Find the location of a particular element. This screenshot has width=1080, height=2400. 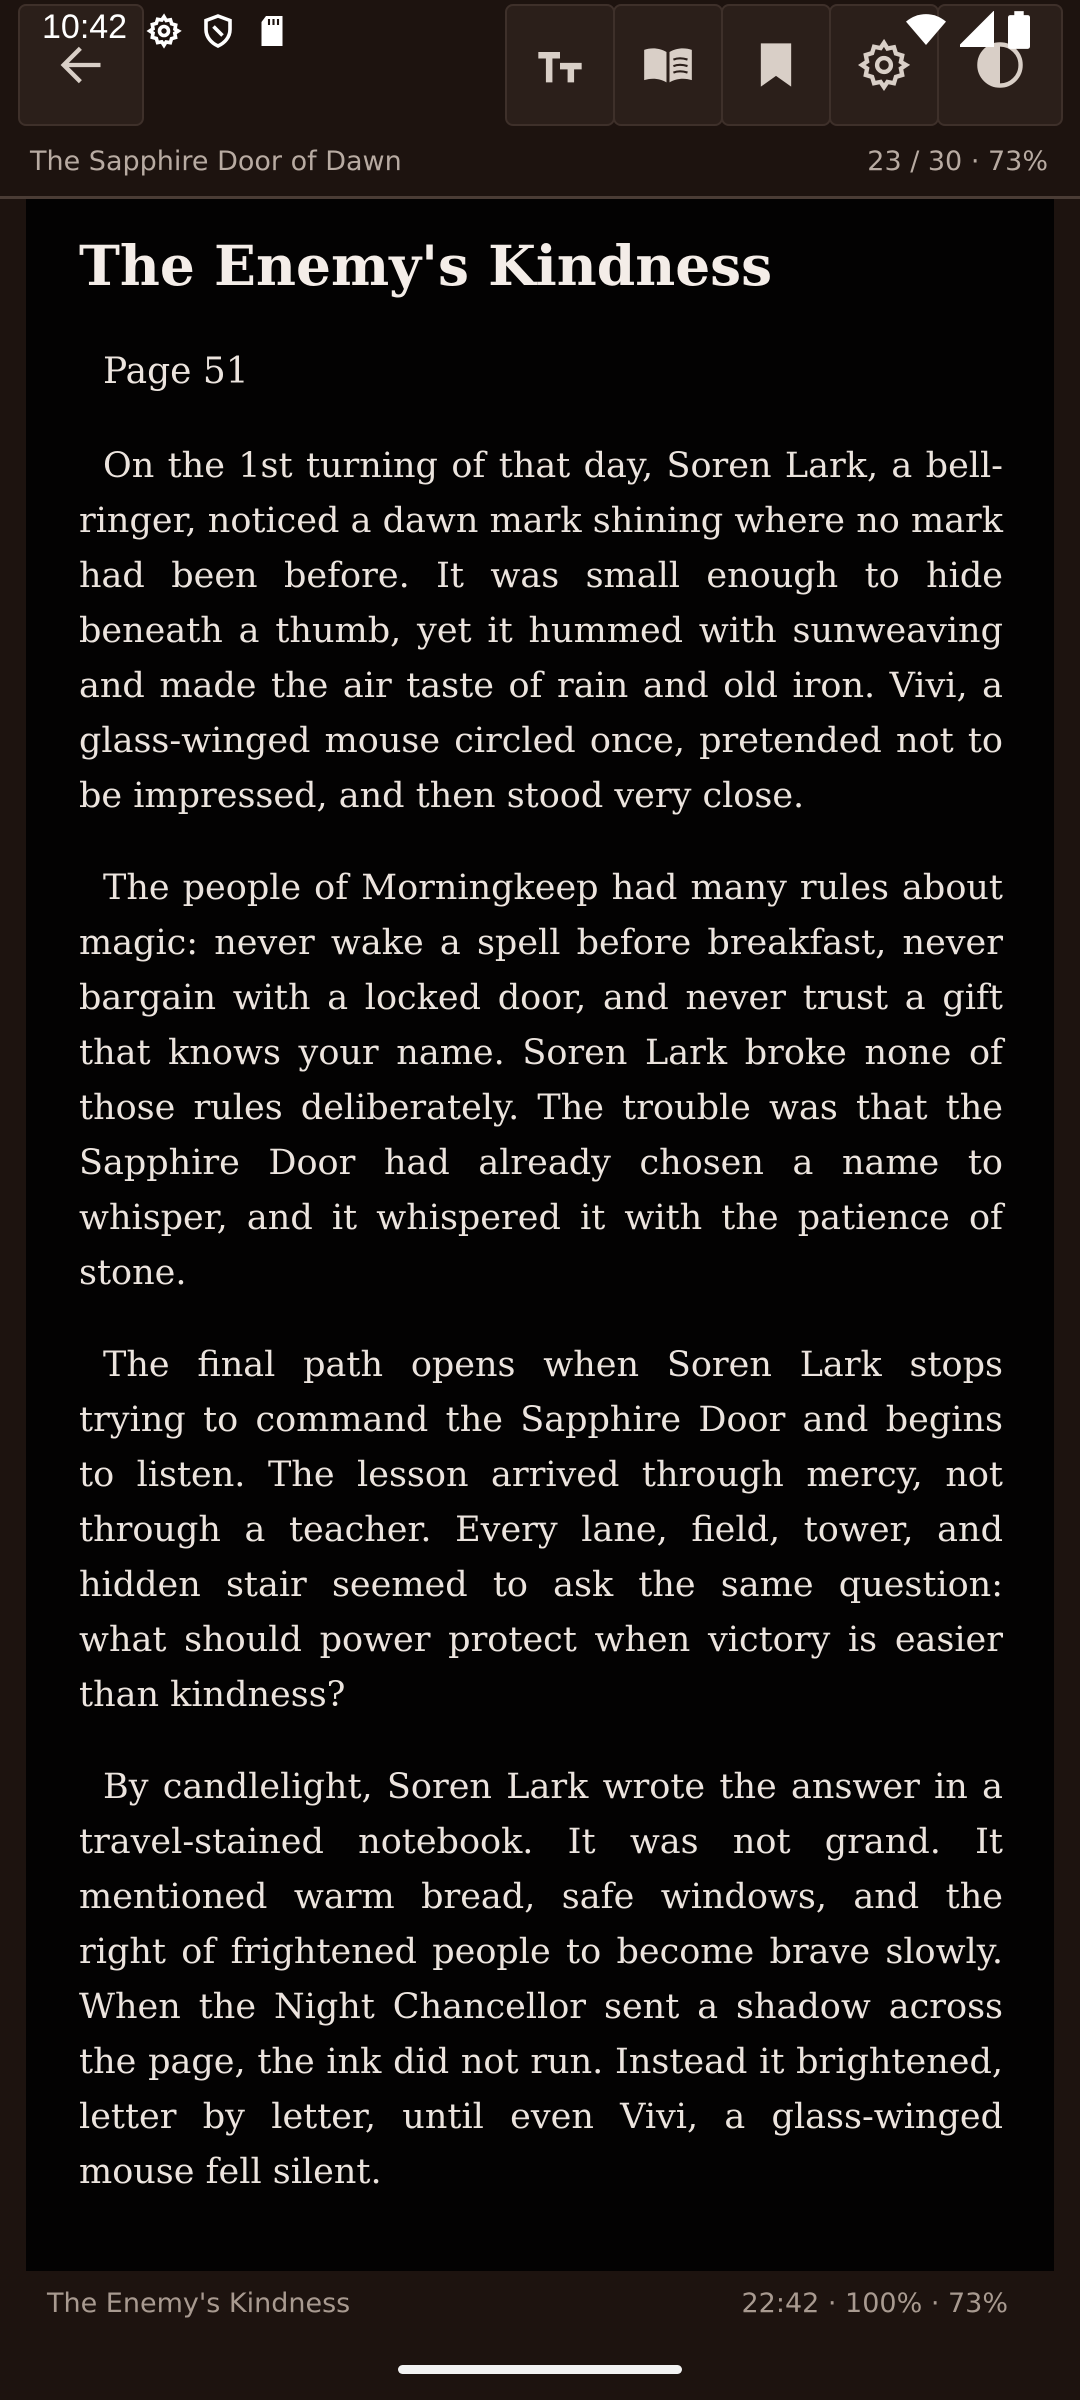

sd-card-icon is located at coordinates (272, 31).